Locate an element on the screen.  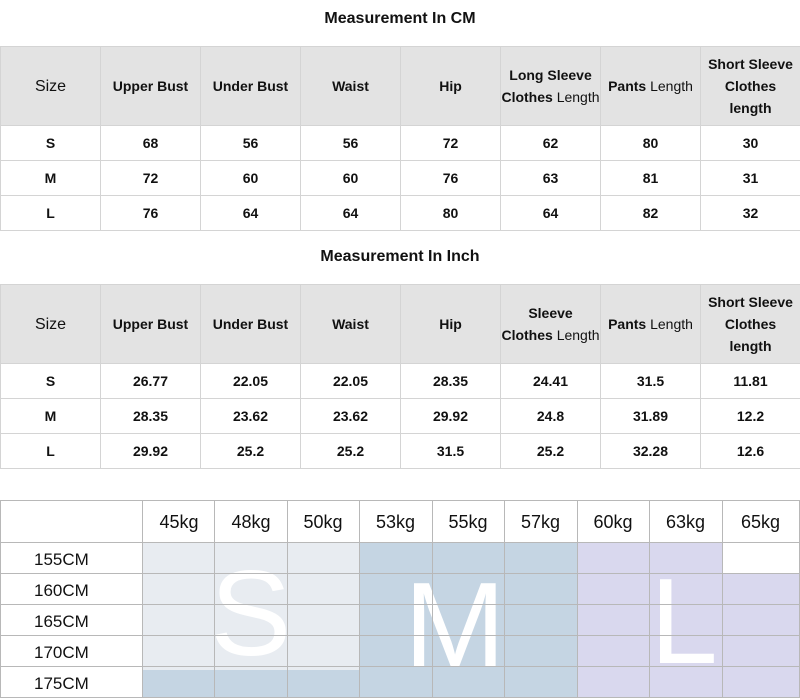
weight-header: 53kg is located at coordinates (395, 521).